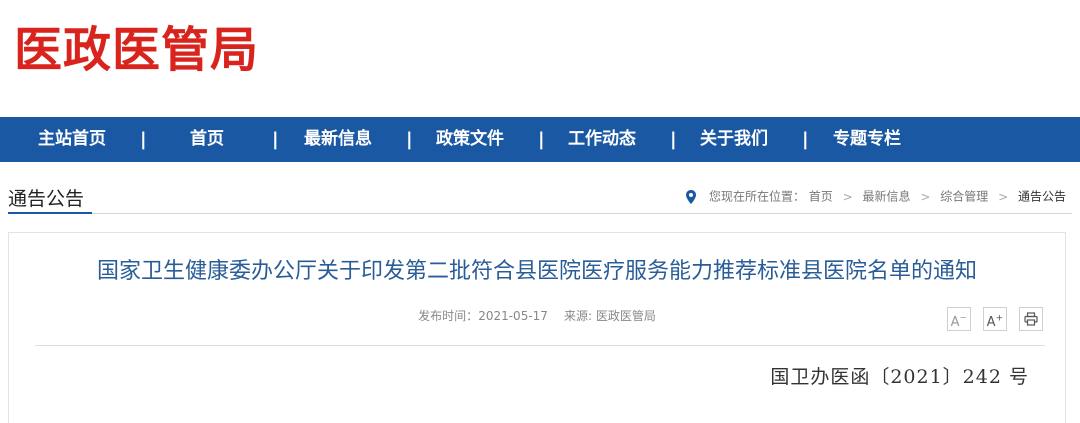 The width and height of the screenshot is (1080, 423). I want to click on print-button, so click(1031, 319).